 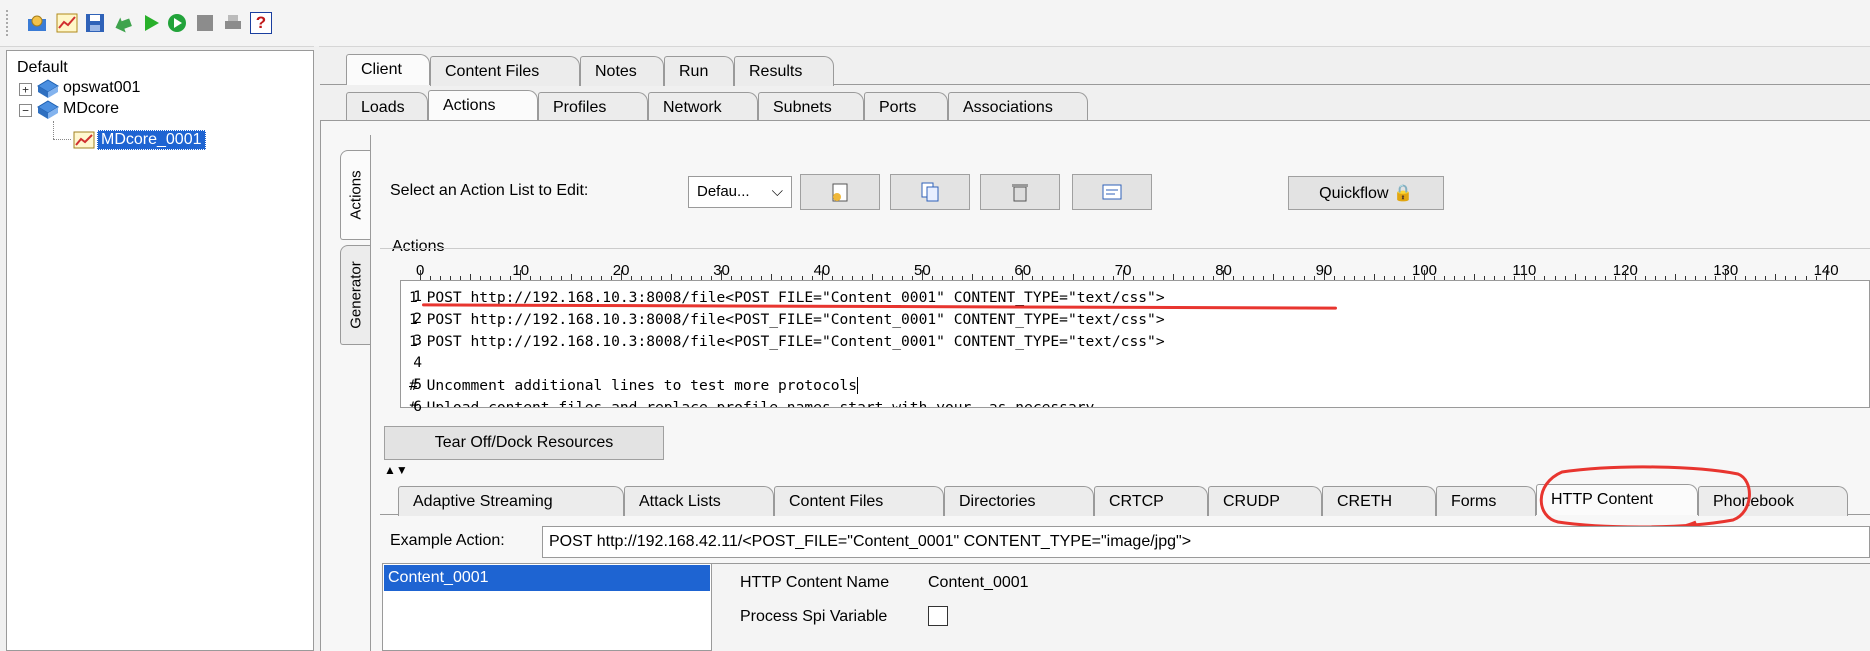 I want to click on new-document-icon, so click(x=840, y=192).